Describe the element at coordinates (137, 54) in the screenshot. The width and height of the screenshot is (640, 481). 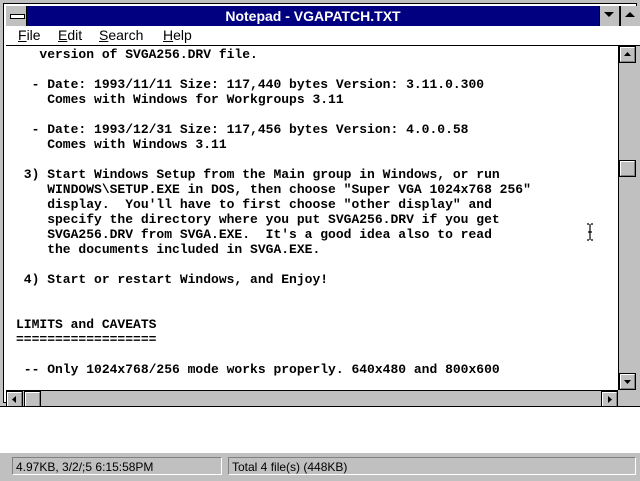
I see `text-line: version of SVGA256.DRV file.` at that location.